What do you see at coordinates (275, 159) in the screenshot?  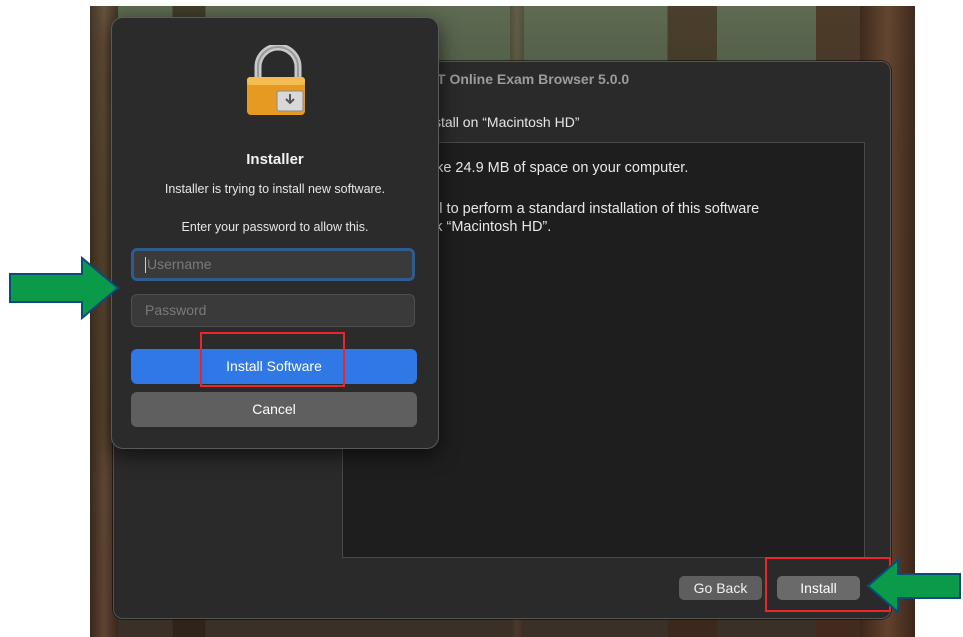 I see `dialog-title: Installer` at bounding box center [275, 159].